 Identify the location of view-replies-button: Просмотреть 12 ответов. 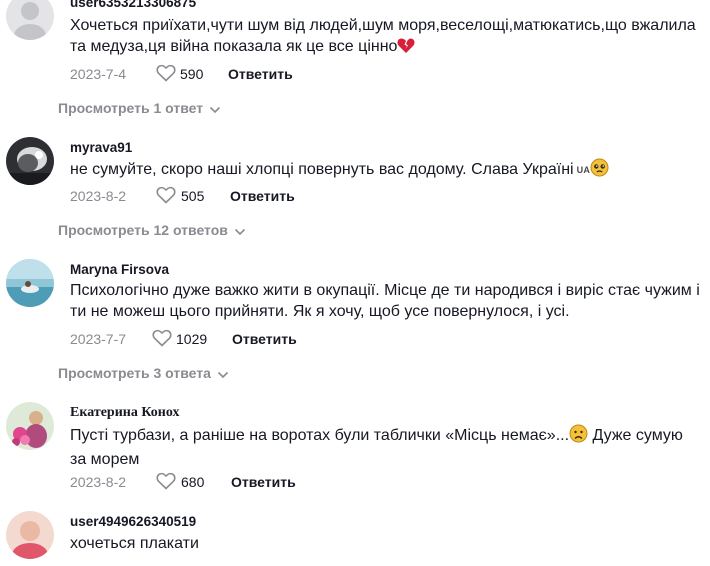
(152, 230).